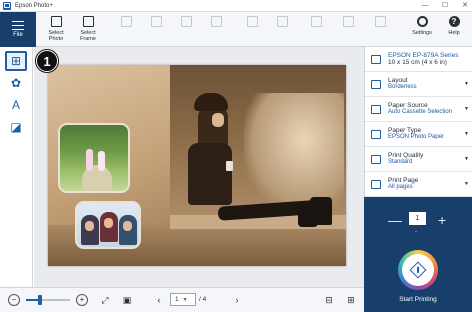  I want to click on copies-decrease-button: —, so click(395, 220).